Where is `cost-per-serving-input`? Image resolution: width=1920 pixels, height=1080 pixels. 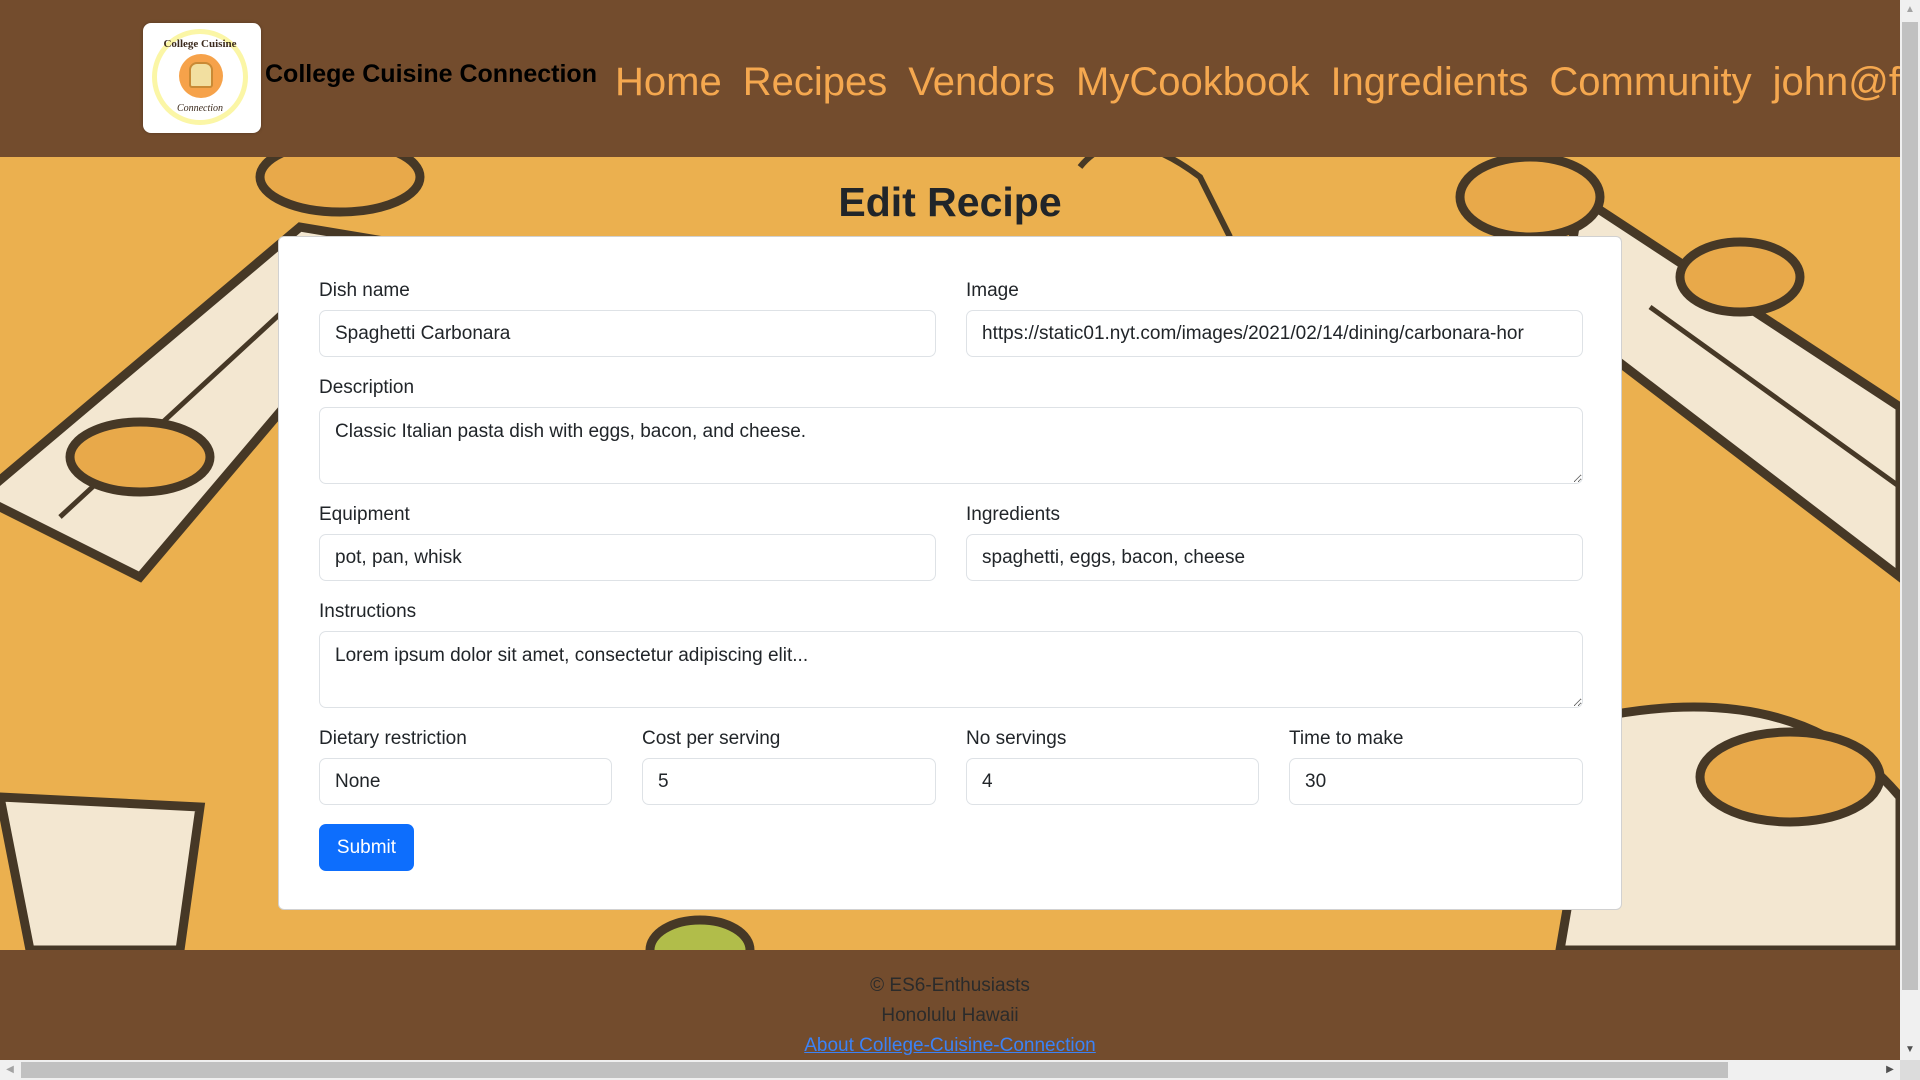
cost-per-serving-input is located at coordinates (789, 781).